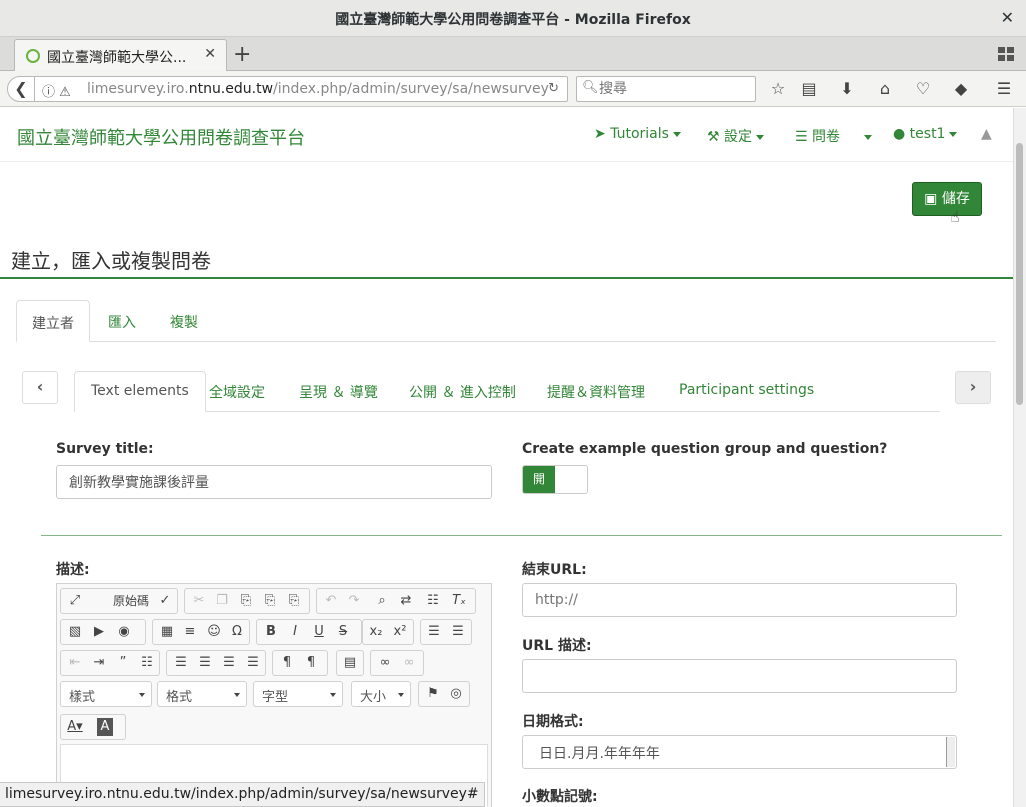 This screenshot has width=1026, height=807. What do you see at coordinates (222, 601) in the screenshot?
I see `copy-icon: ❐` at bounding box center [222, 601].